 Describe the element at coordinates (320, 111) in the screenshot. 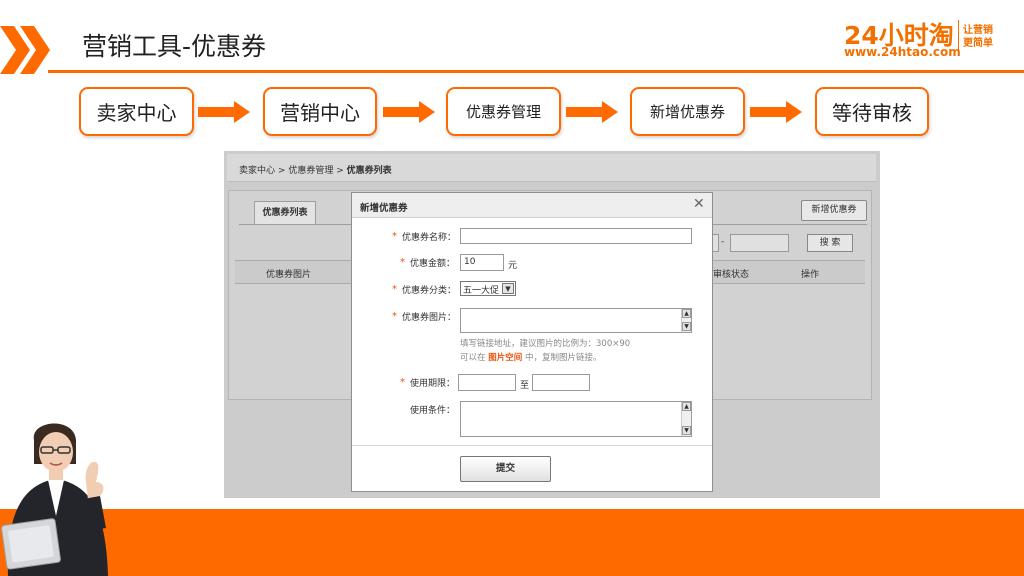

I see `flow-step-marketing-center: 营销中心` at that location.